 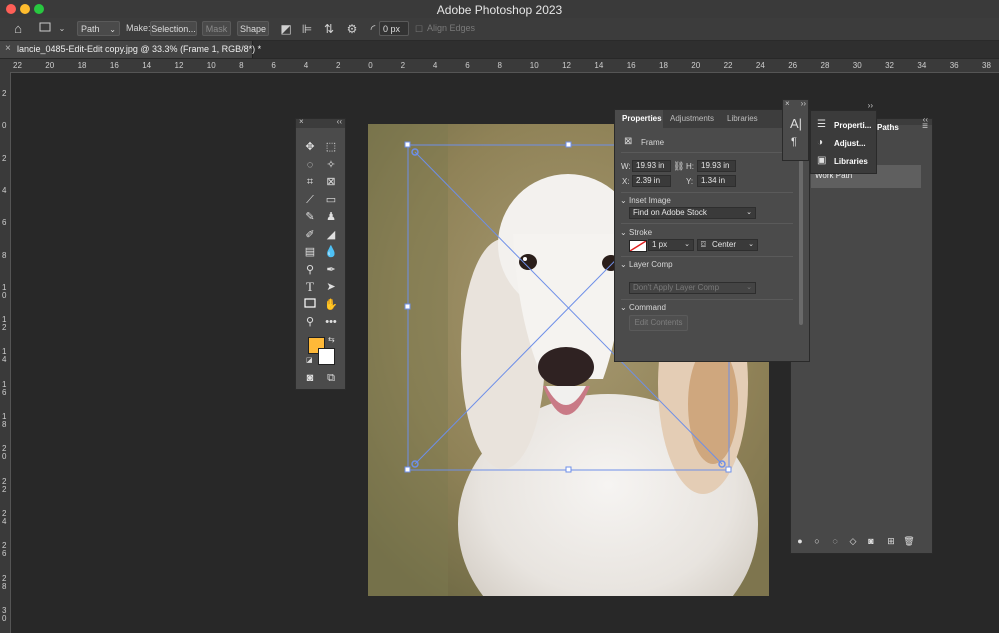 I want to click on shape-button: Shape, so click(x=253, y=28).